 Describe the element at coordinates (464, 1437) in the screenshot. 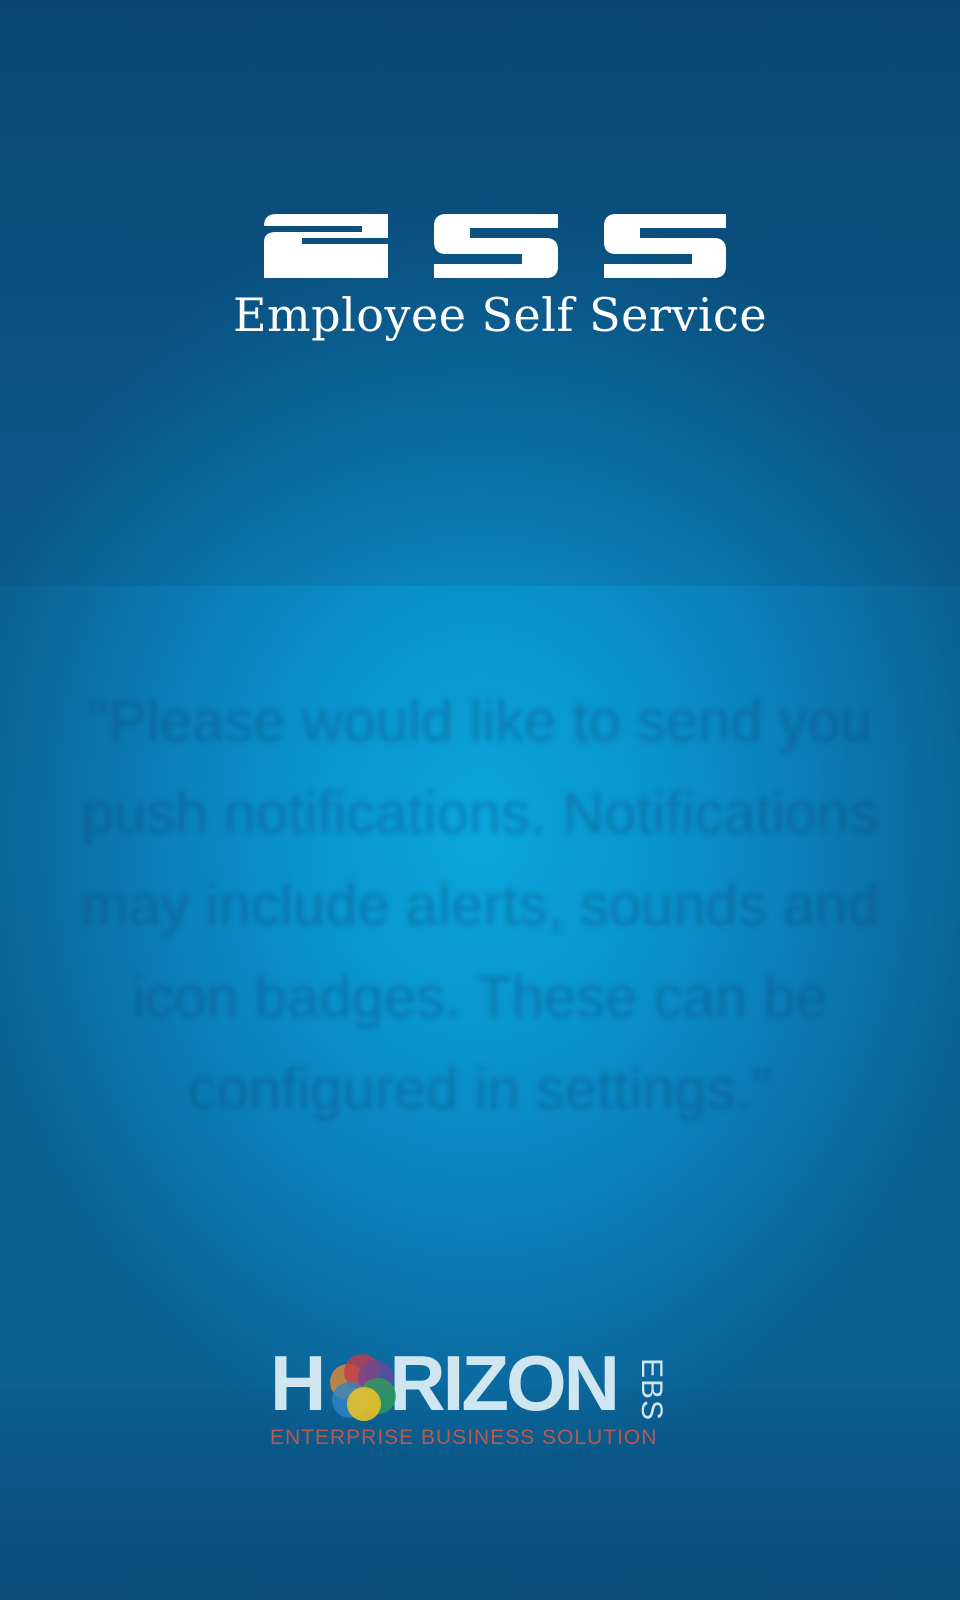

I see `logo-tagline: ENTERPRISE BUSINESS SOLUTION` at that location.